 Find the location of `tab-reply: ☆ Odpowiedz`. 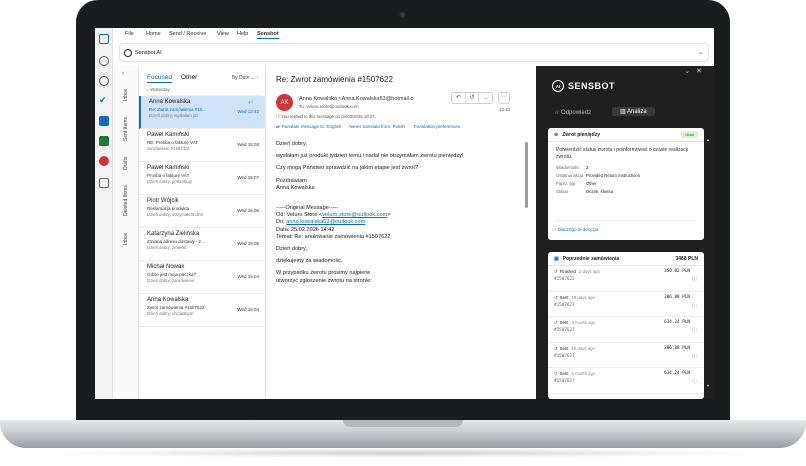

tab-reply: ☆ Odpowiedz is located at coordinates (572, 112).